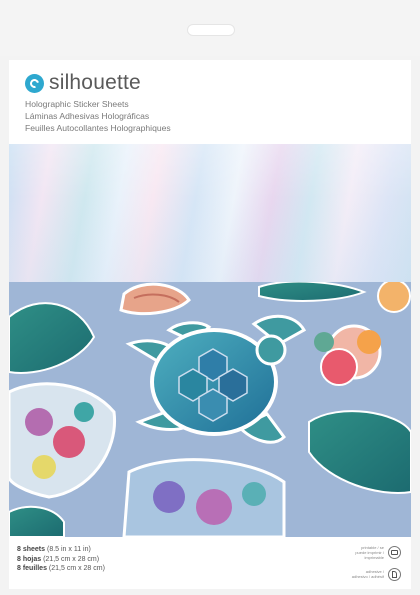 The width and height of the screenshot is (420, 595). I want to click on spec-spanish: 8 hojas (21,5 cm x 28 cm), so click(61, 560).